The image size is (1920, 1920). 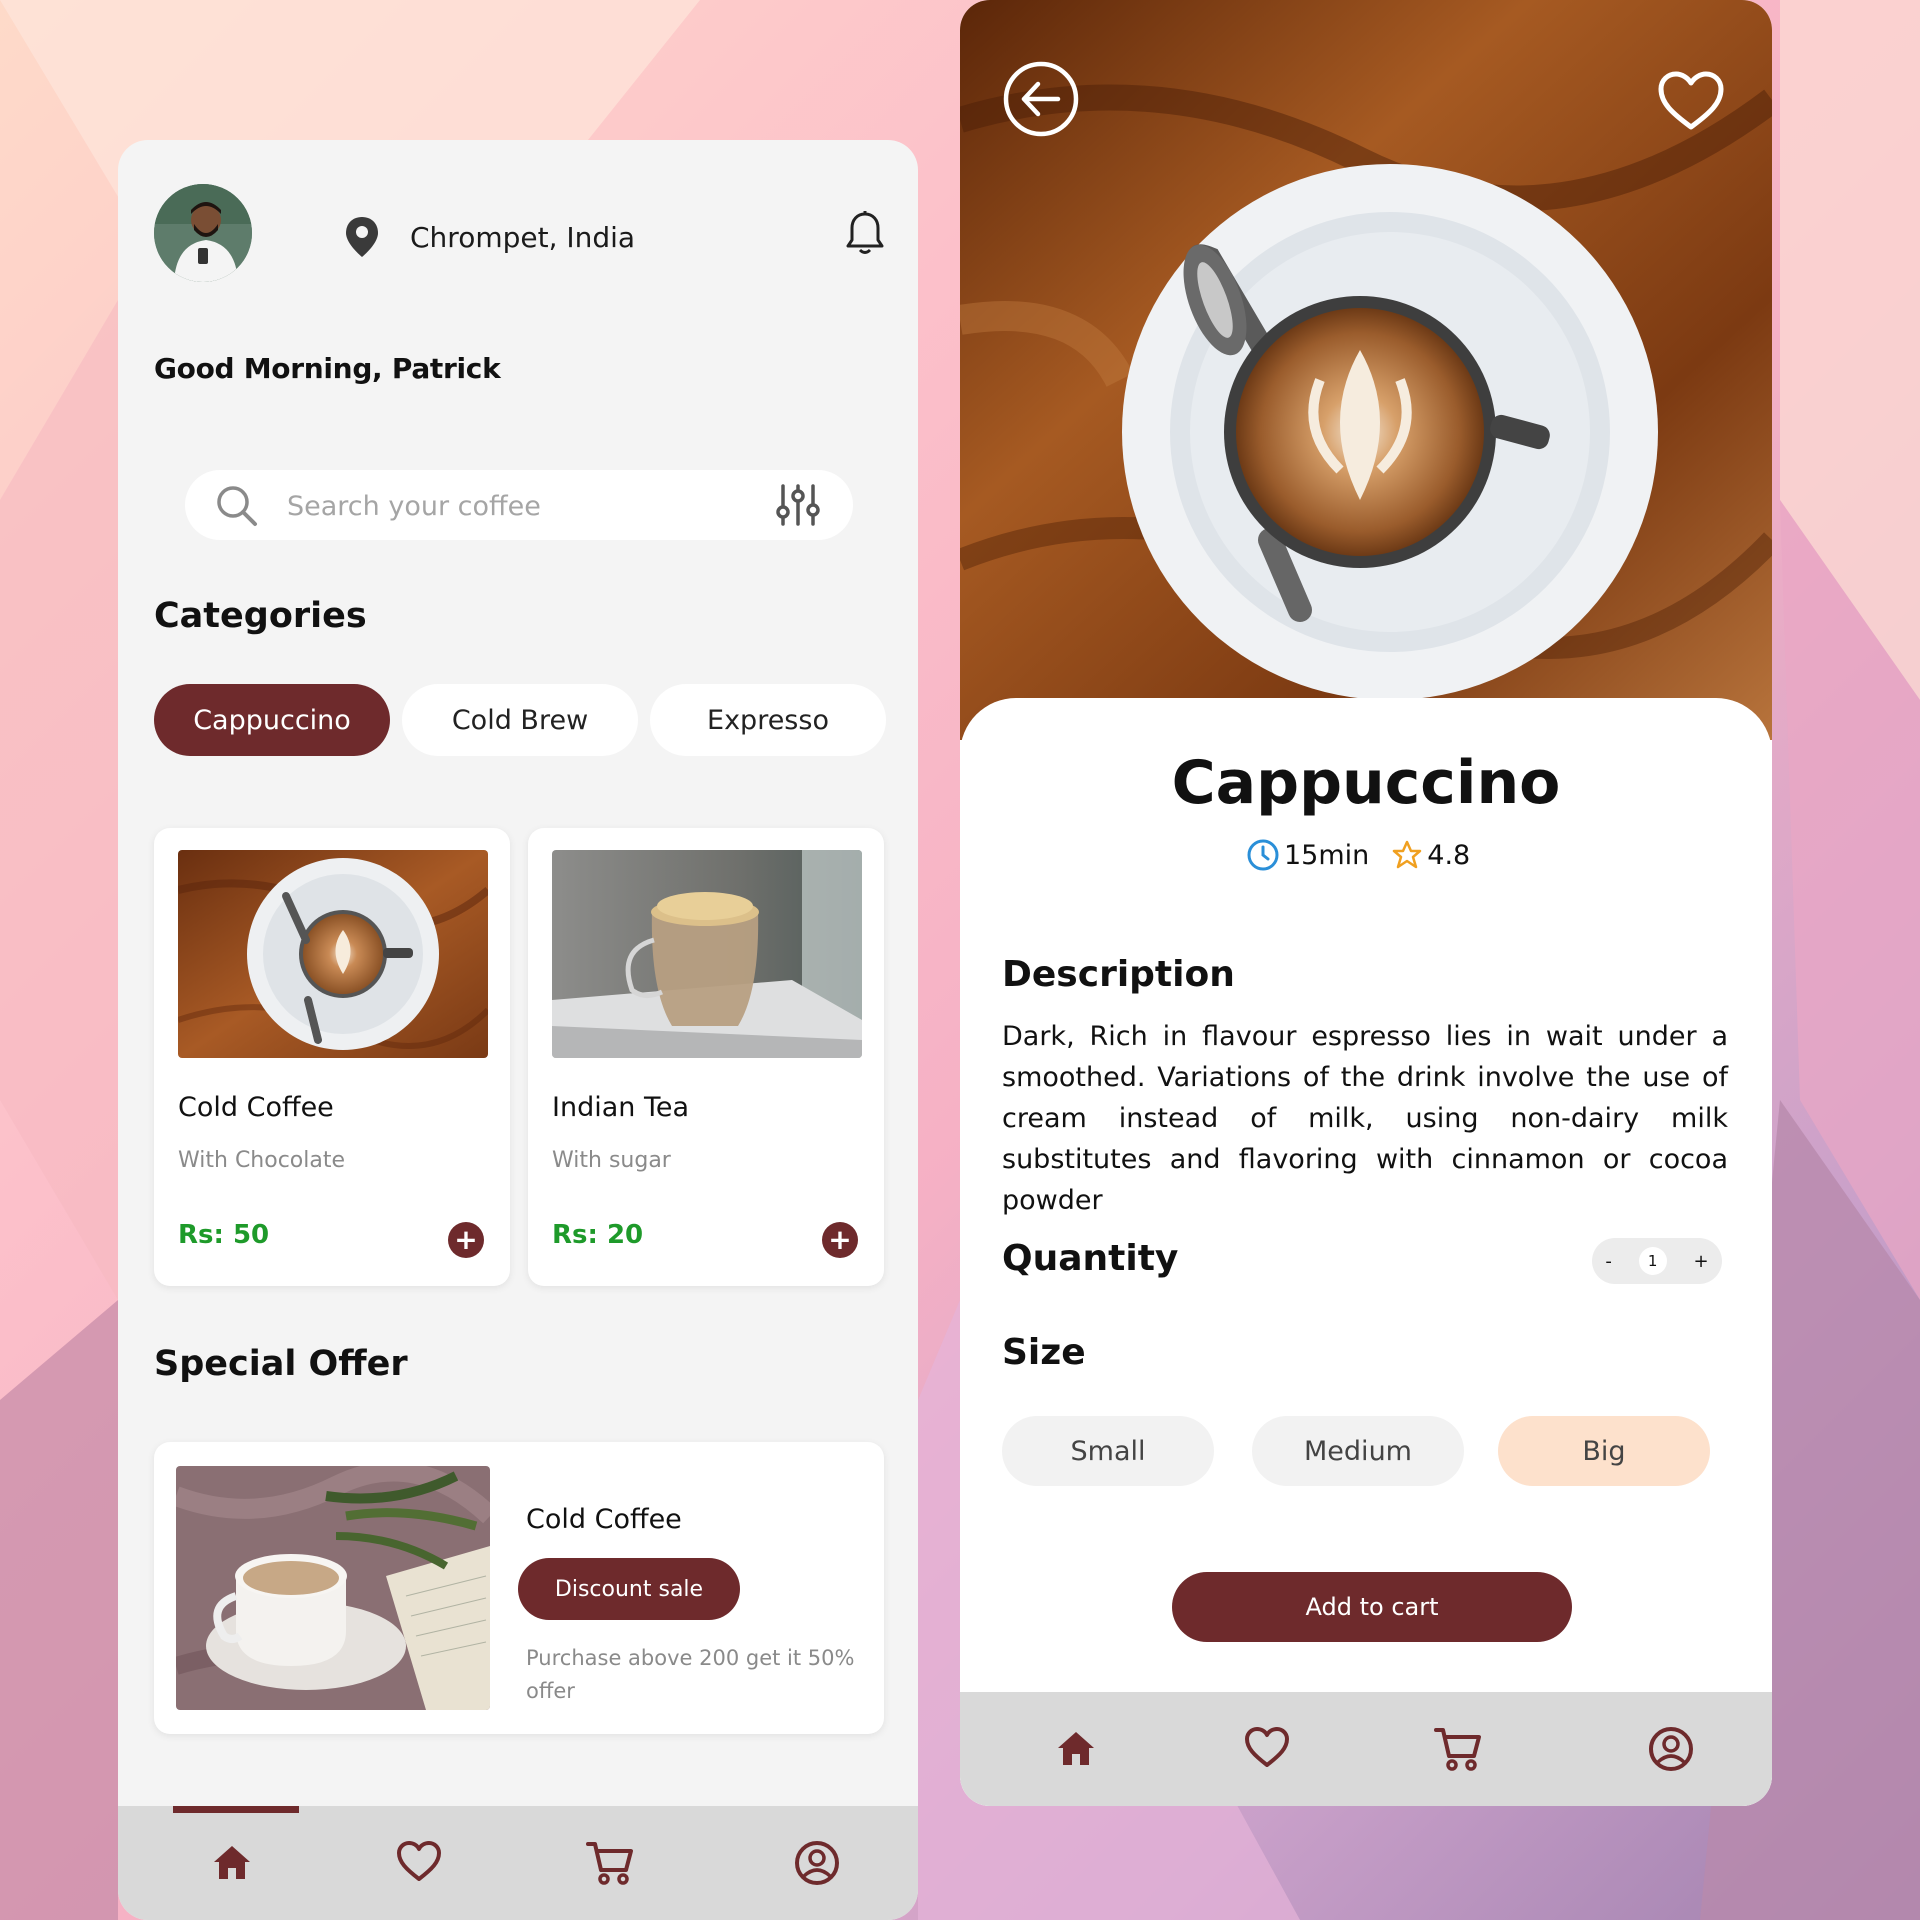 What do you see at coordinates (1608, 1261) in the screenshot?
I see `decrement-button: -` at bounding box center [1608, 1261].